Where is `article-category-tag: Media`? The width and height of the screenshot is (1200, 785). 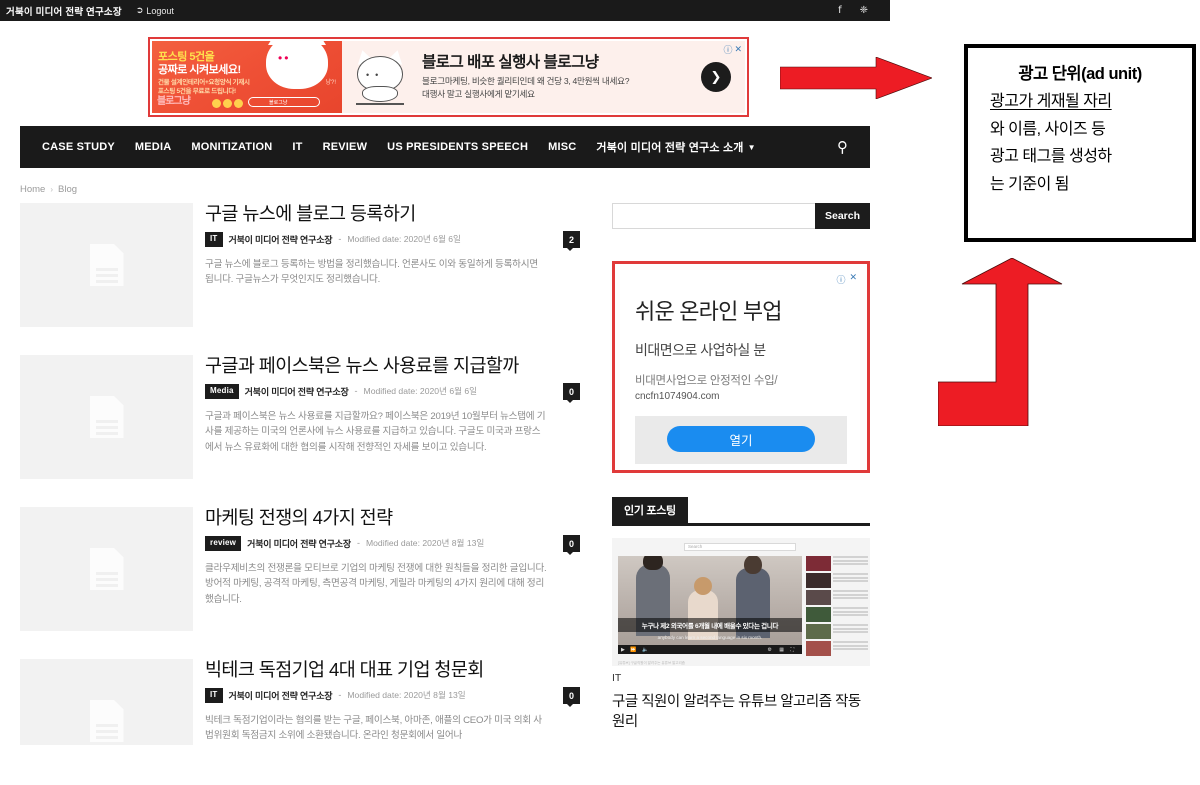
article-category-tag: Media is located at coordinates (222, 391).